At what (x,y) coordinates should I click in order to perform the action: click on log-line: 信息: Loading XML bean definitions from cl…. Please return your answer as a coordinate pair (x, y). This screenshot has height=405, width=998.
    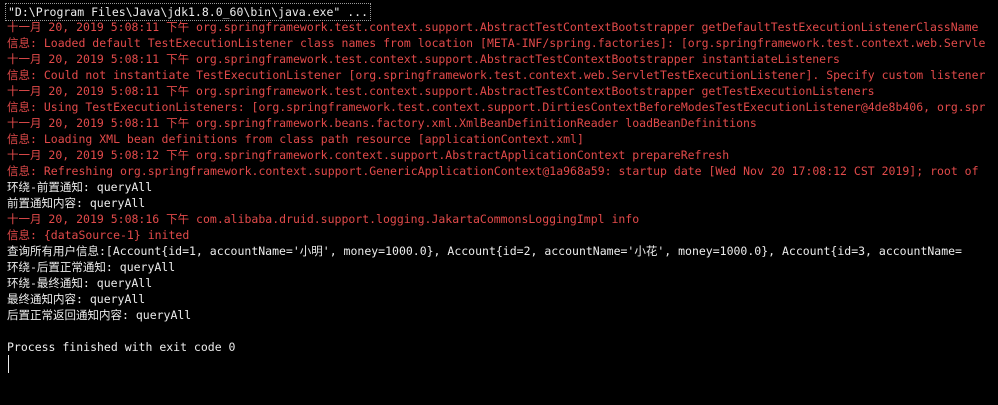
    Looking at the image, I should click on (295, 139).